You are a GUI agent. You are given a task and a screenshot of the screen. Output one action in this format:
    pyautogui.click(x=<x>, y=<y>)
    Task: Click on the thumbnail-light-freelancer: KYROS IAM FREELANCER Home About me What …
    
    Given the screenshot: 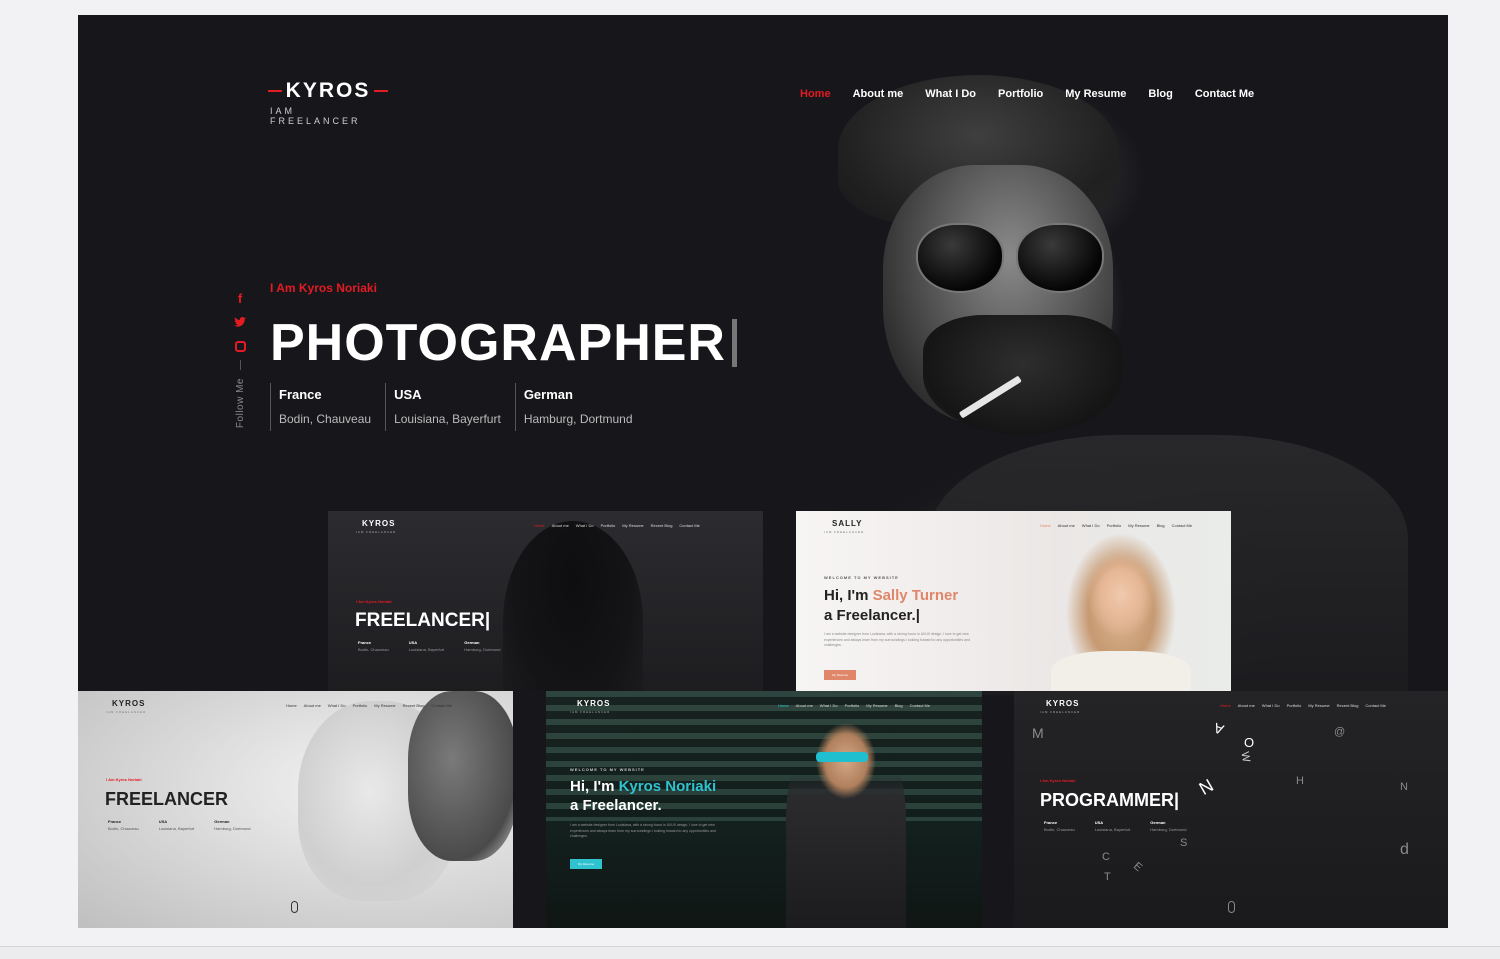 What is the action you would take?
    pyautogui.click(x=295, y=809)
    